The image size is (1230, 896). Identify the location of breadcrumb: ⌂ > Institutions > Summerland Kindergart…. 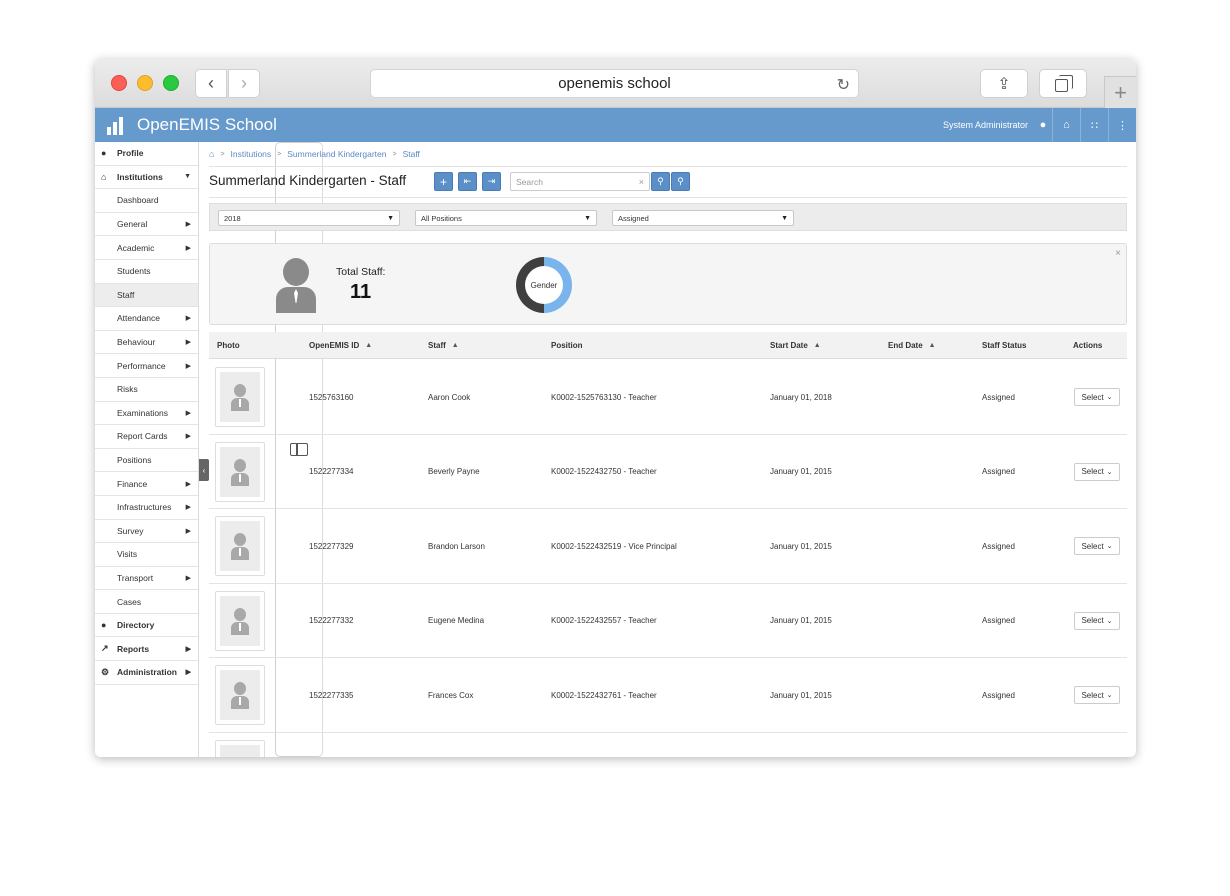
(314, 154).